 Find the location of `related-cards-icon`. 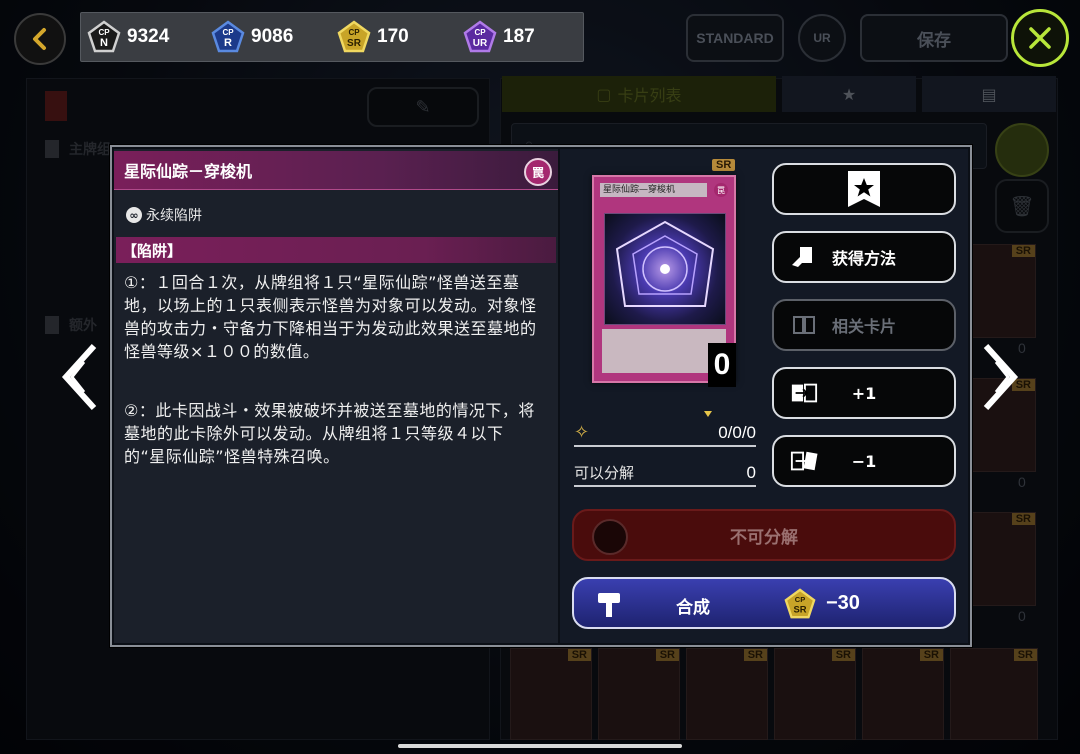

related-cards-icon is located at coordinates (804, 325).